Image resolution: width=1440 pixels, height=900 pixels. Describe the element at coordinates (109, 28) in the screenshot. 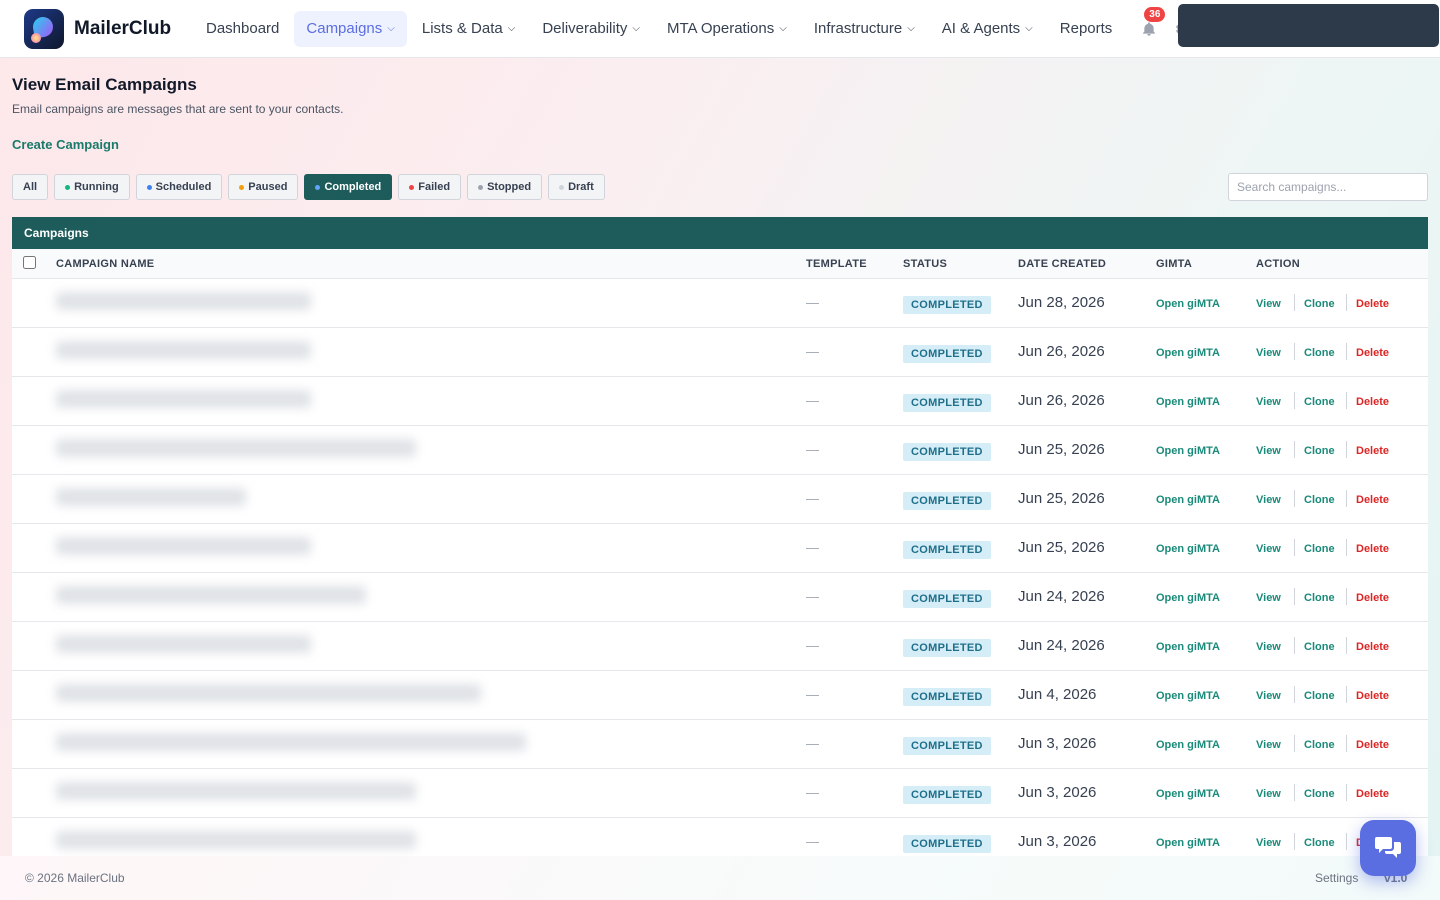

I see `brand: MailerClub` at that location.